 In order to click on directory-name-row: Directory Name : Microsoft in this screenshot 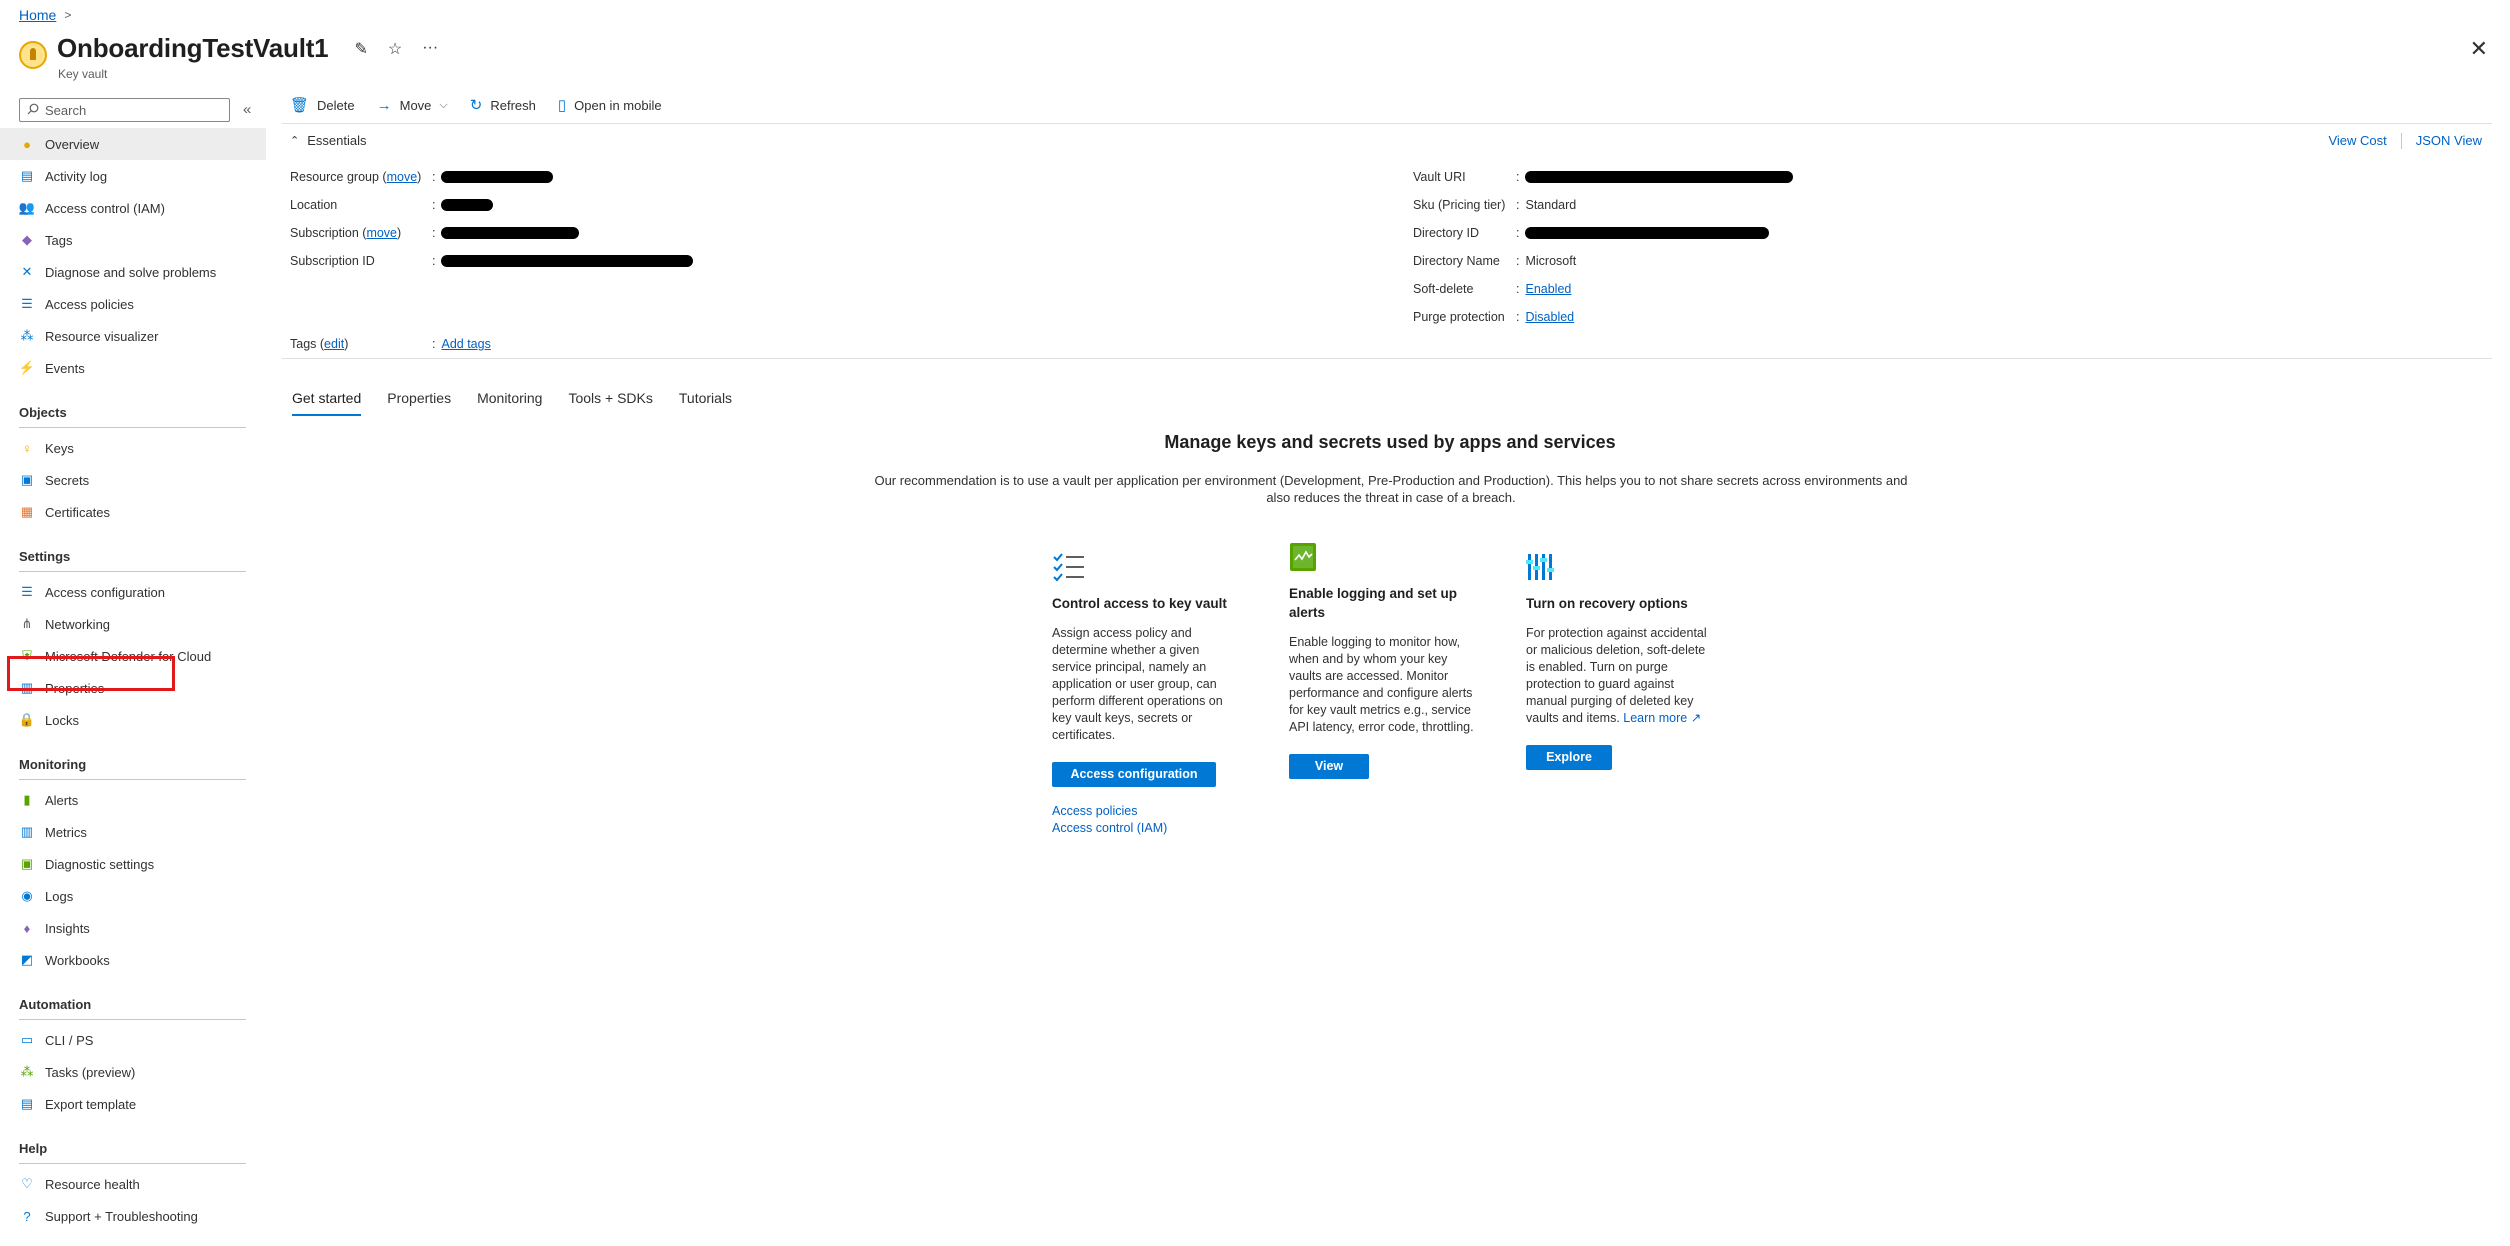, I will do `click(1495, 261)`.